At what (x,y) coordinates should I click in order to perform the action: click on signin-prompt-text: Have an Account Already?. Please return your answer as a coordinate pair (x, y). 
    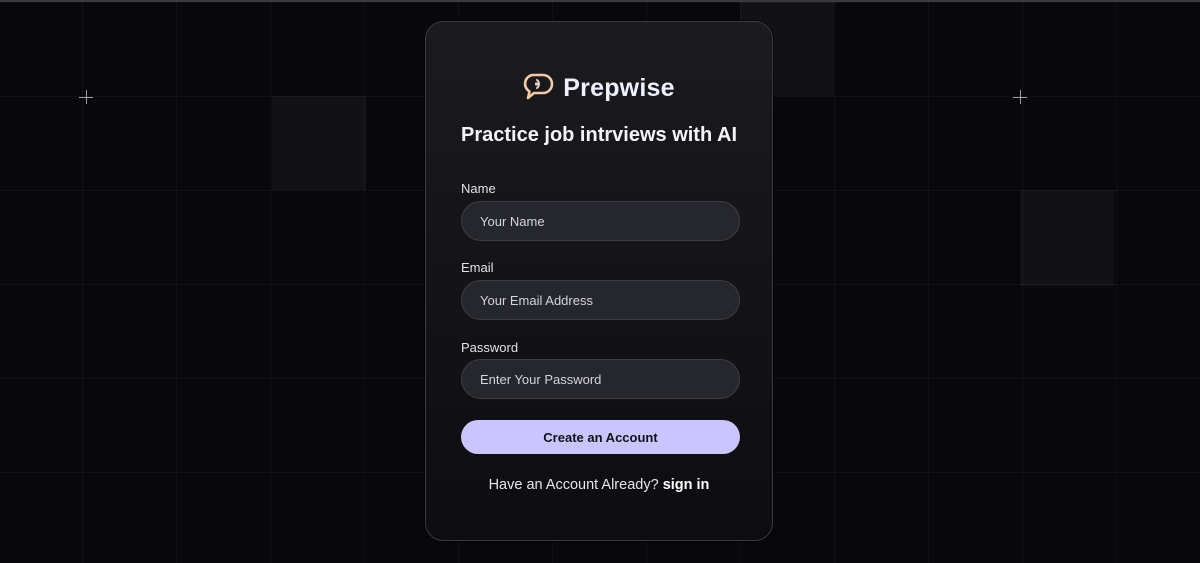
    Looking at the image, I should click on (573, 485).